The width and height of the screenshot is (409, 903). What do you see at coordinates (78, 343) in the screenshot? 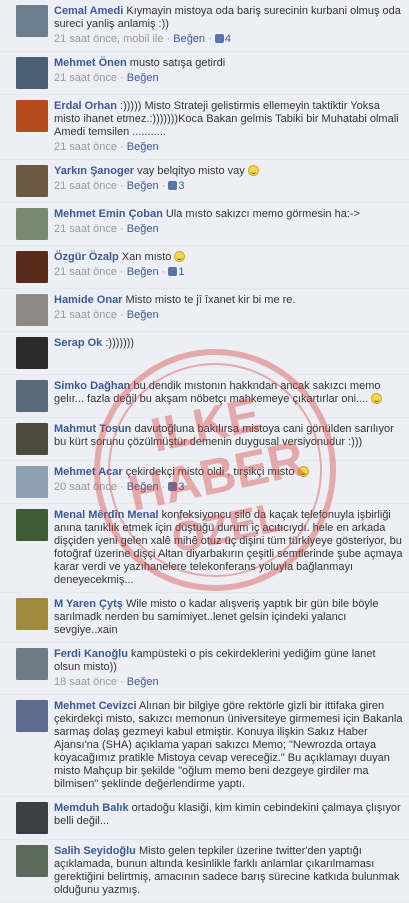
I see `commenter-name: Serap Ok` at bounding box center [78, 343].